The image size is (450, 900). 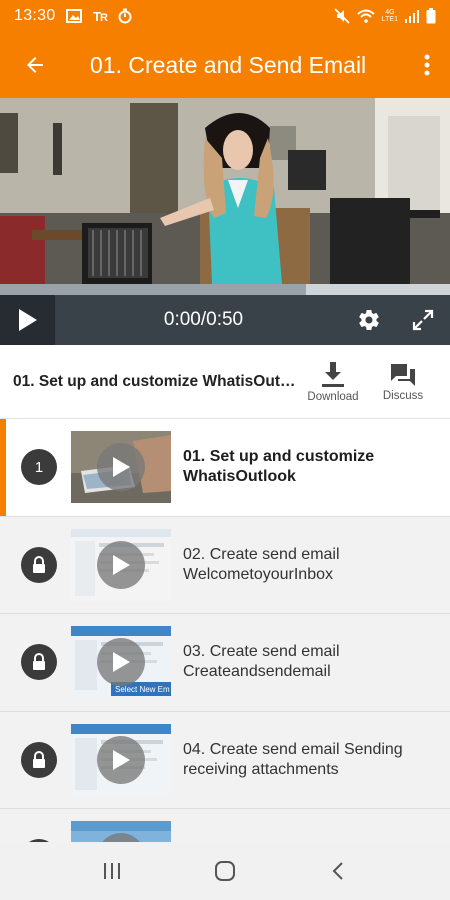 I want to click on now-playing-title: 01. Set up and customize WhatisOutlook, so click(x=155, y=381).